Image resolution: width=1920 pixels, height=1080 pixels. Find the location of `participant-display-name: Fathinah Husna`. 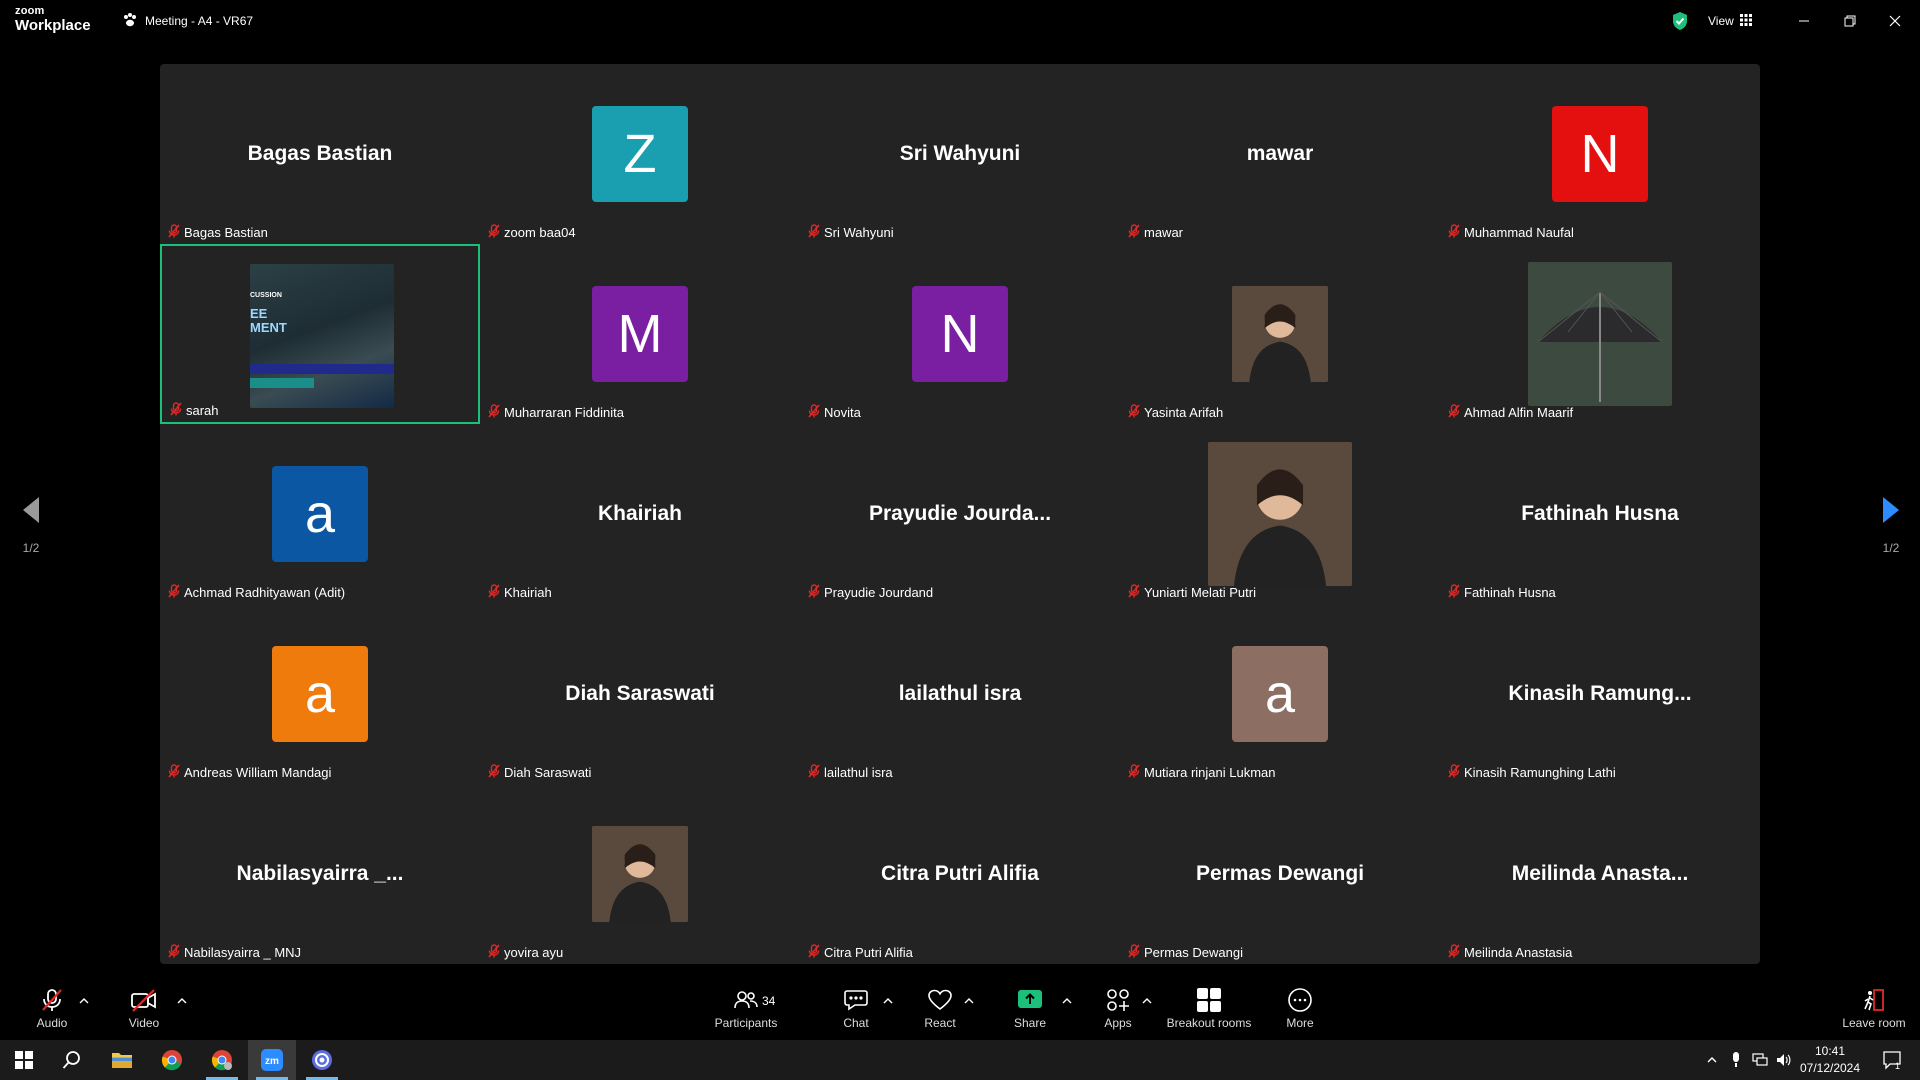

participant-display-name: Fathinah Husna is located at coordinates (1600, 513).